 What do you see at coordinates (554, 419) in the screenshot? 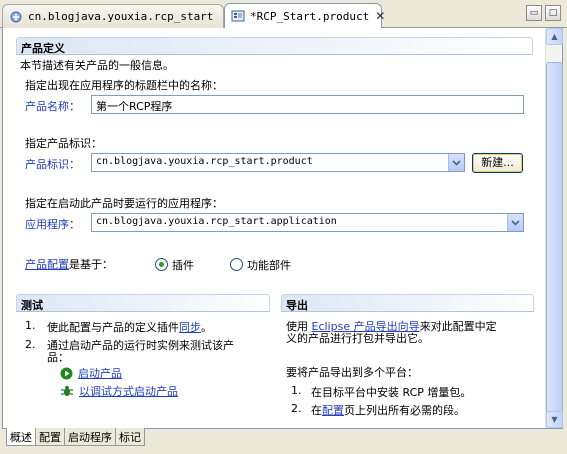
I see `scroll-down-icon: ▼` at bounding box center [554, 419].